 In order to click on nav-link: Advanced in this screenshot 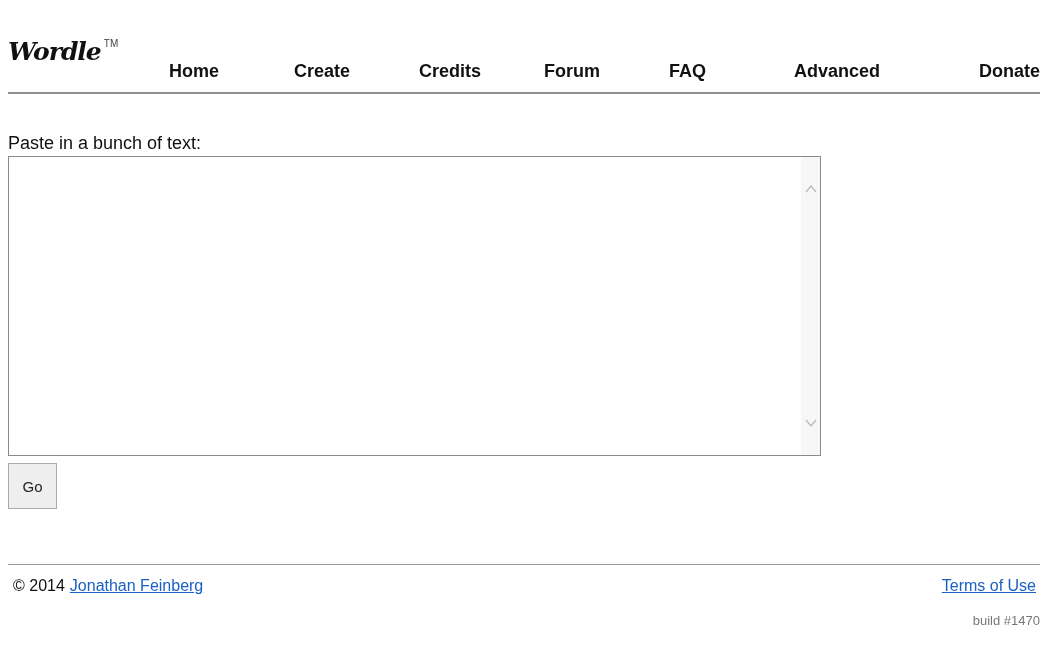, I will do `click(856, 71)`.